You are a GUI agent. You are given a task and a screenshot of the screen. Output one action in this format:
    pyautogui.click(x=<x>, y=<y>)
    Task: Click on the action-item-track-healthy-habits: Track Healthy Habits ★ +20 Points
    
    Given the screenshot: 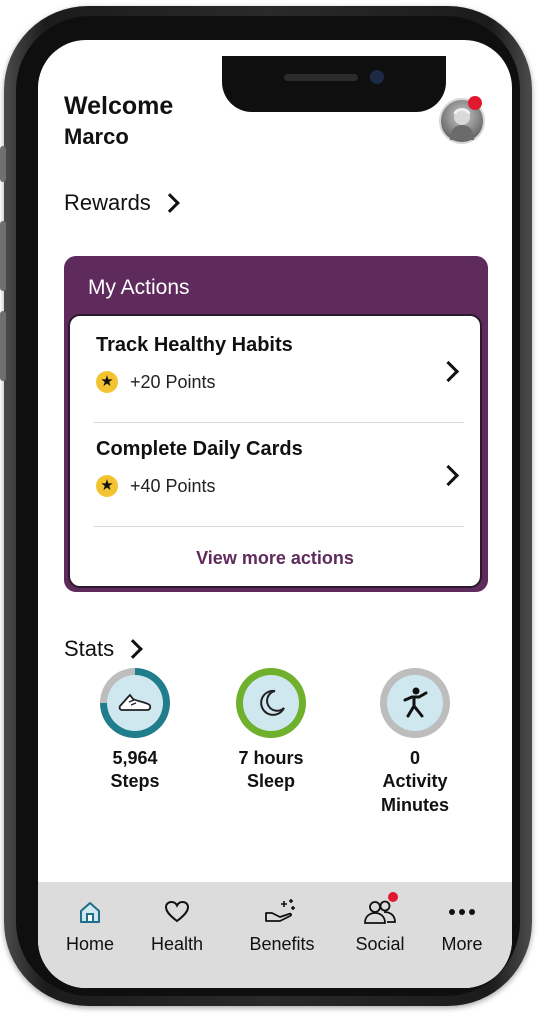 What is the action you would take?
    pyautogui.click(x=279, y=363)
    